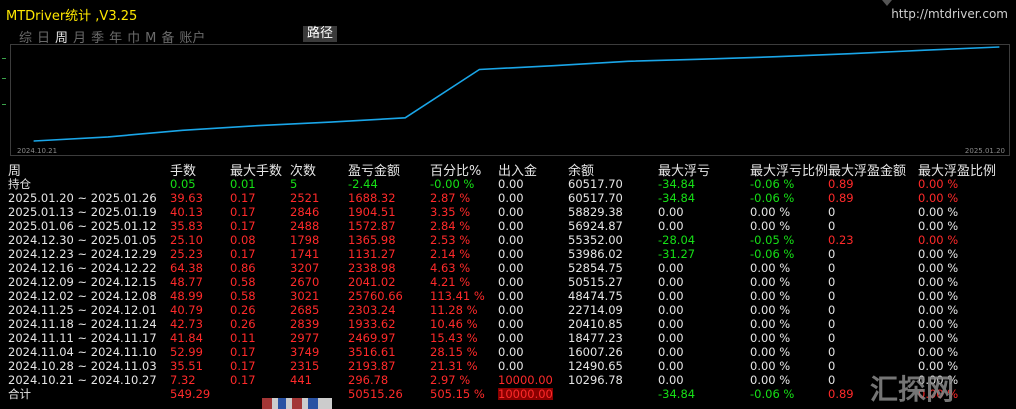  I want to click on table-cell: 0.58, so click(243, 282).